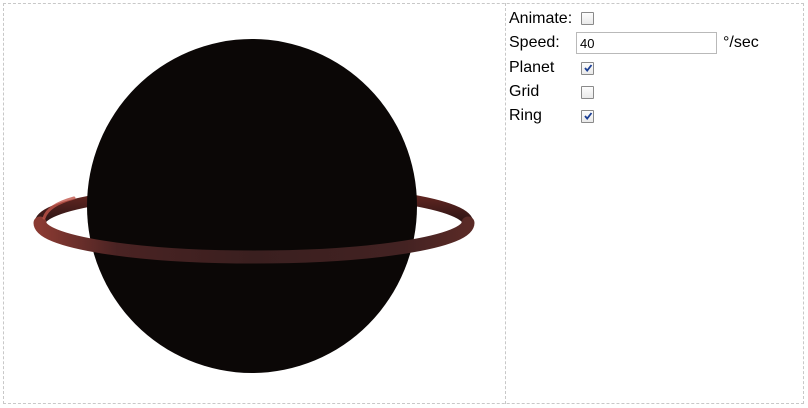  I want to click on speed-unit: °/sec, so click(741, 42).